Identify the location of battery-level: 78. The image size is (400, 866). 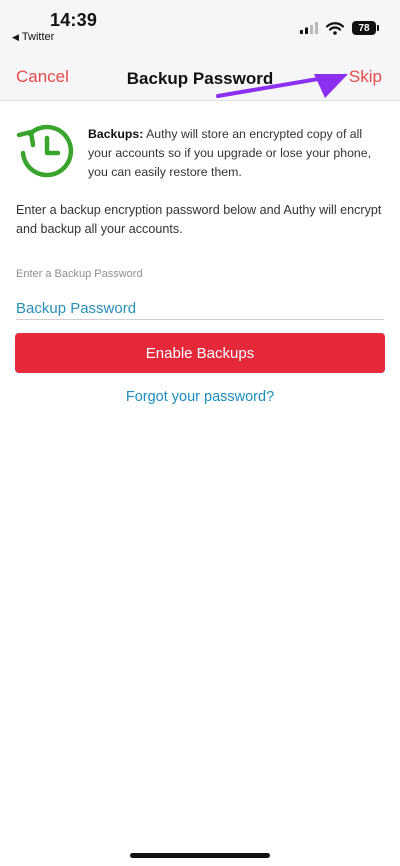
(364, 28).